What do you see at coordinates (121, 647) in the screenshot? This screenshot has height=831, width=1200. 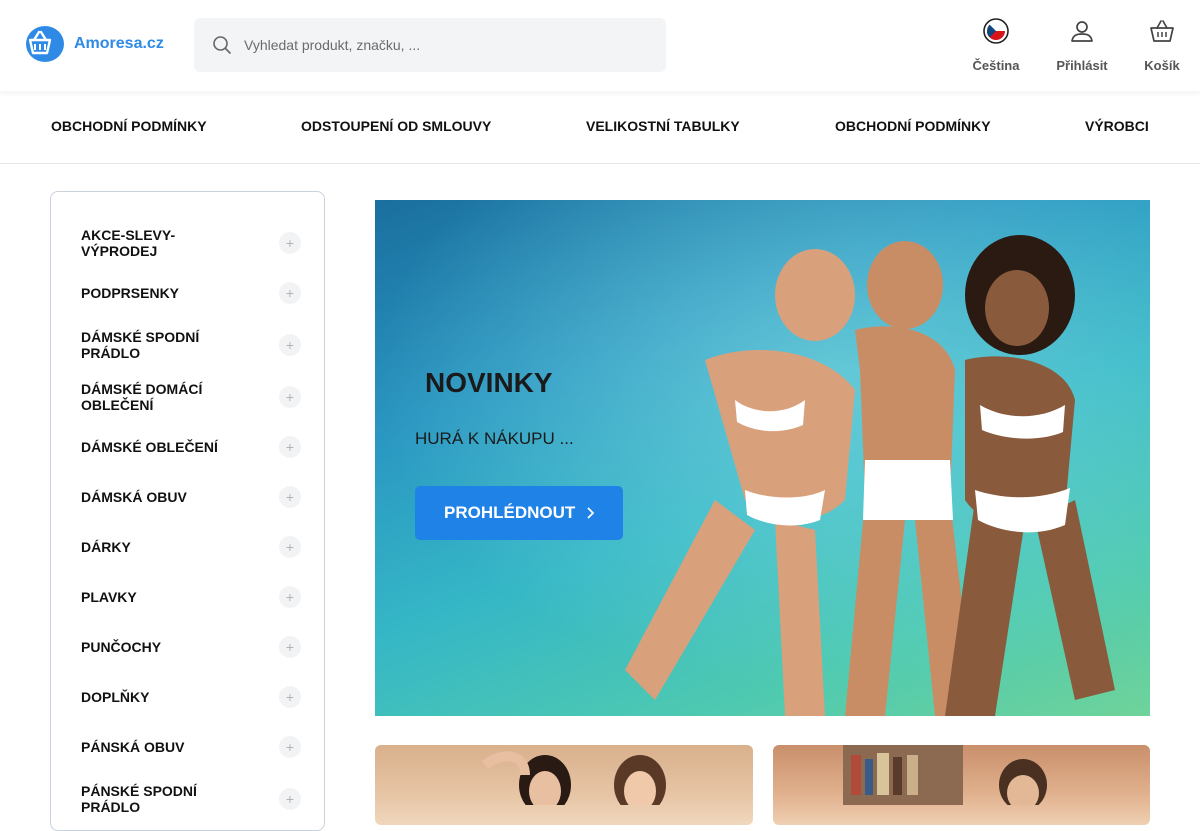 I see `category-label: PUNČOCHY` at bounding box center [121, 647].